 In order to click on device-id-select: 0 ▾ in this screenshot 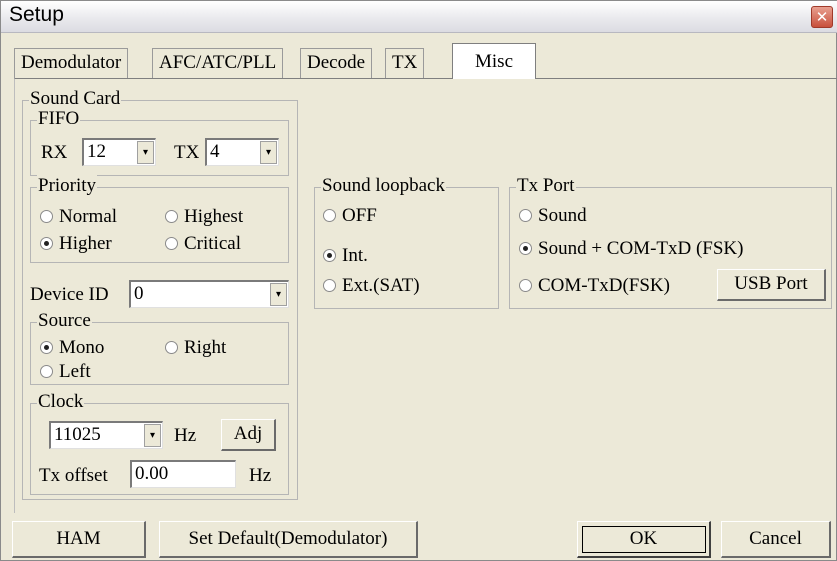, I will do `click(209, 294)`.